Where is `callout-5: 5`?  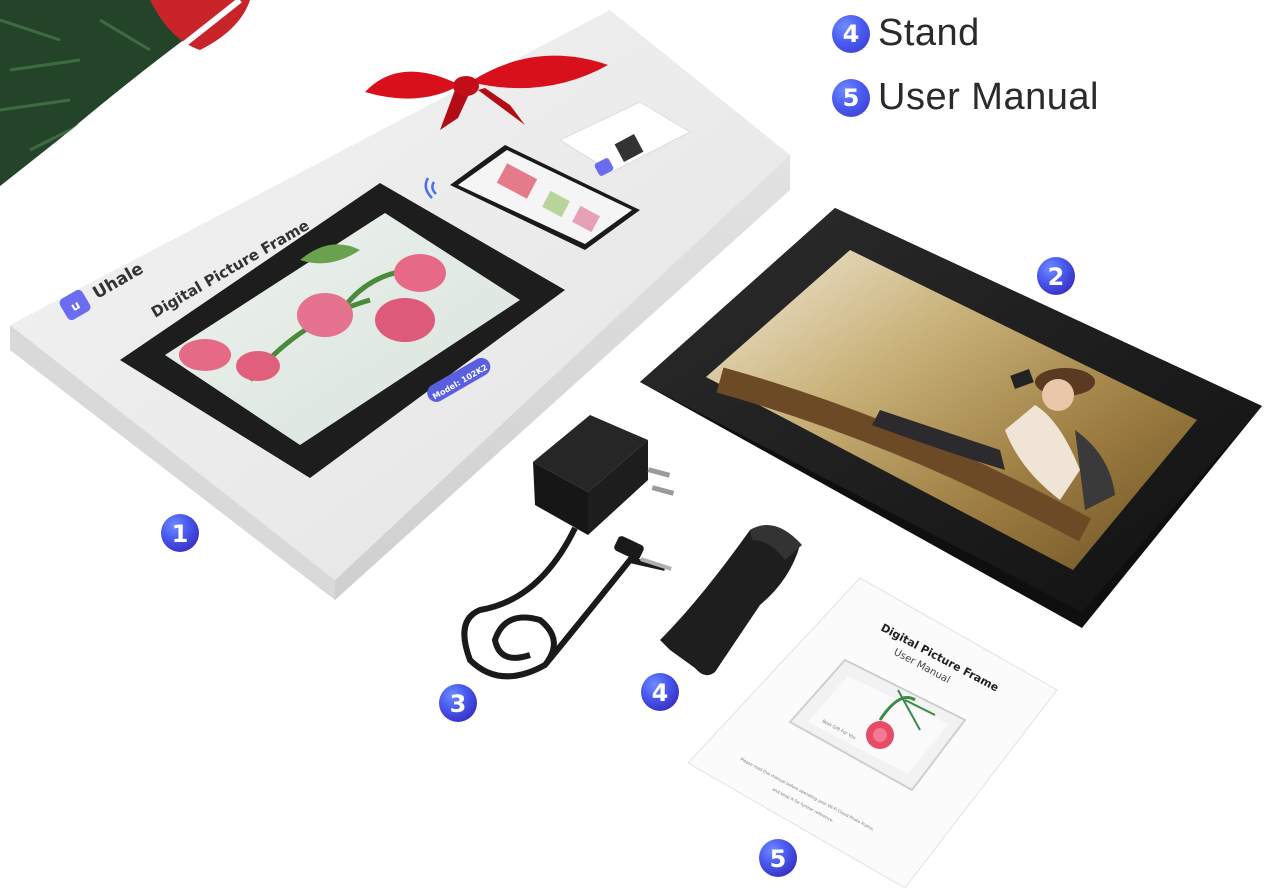
callout-5: 5 is located at coordinates (778, 858).